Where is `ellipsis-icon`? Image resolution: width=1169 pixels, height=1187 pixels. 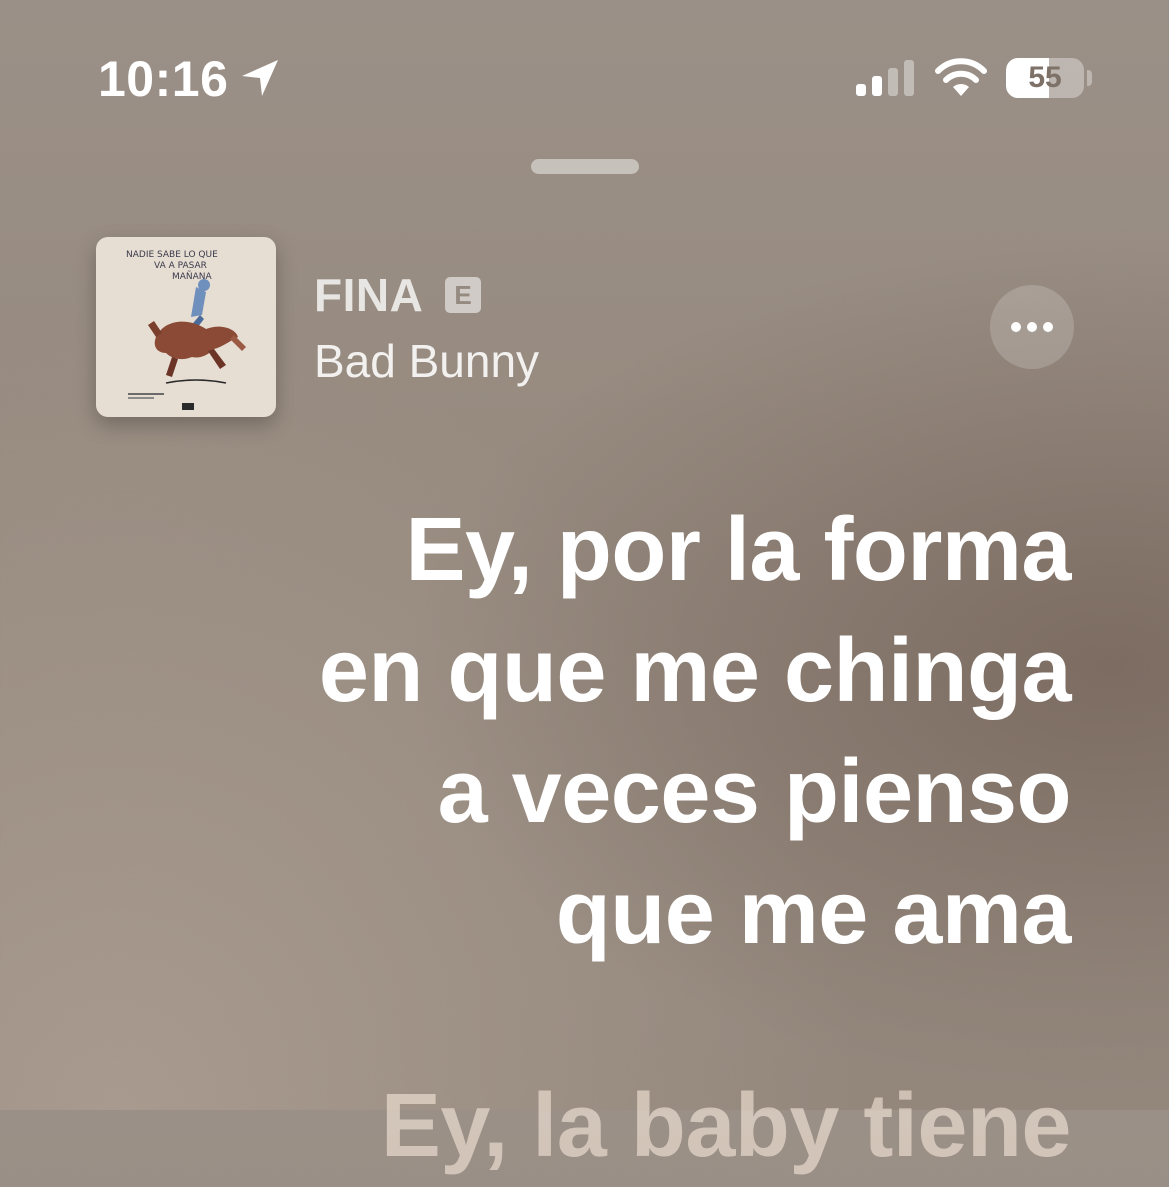
ellipsis-icon is located at coordinates (1032, 327).